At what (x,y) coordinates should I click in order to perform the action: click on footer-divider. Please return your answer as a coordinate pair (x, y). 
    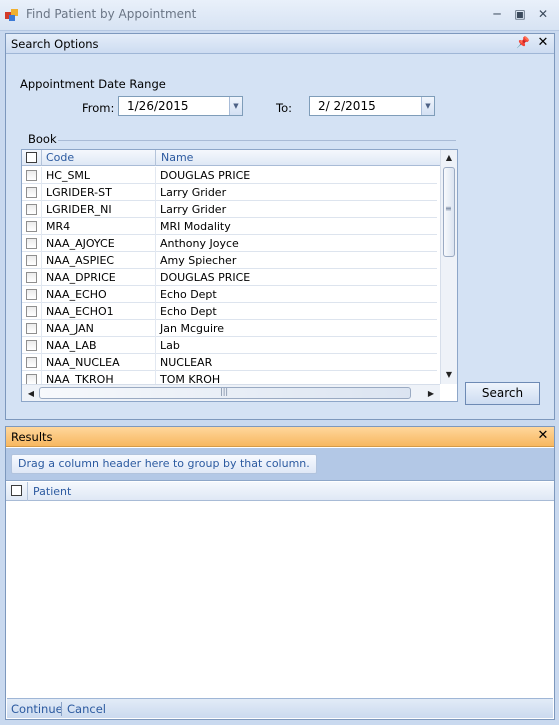
    Looking at the image, I should click on (61, 709).